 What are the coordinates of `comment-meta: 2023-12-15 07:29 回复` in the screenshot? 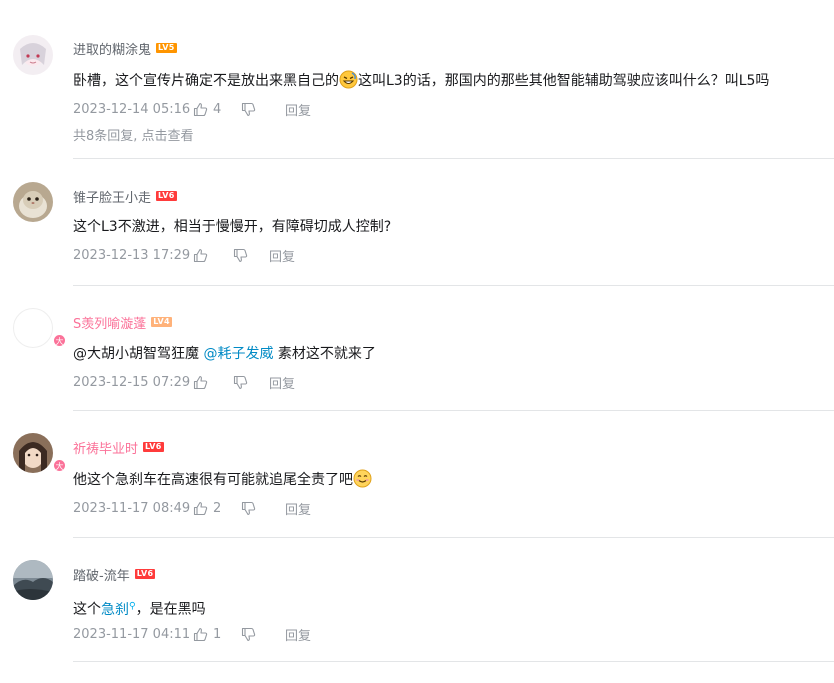 It's located at (184, 382).